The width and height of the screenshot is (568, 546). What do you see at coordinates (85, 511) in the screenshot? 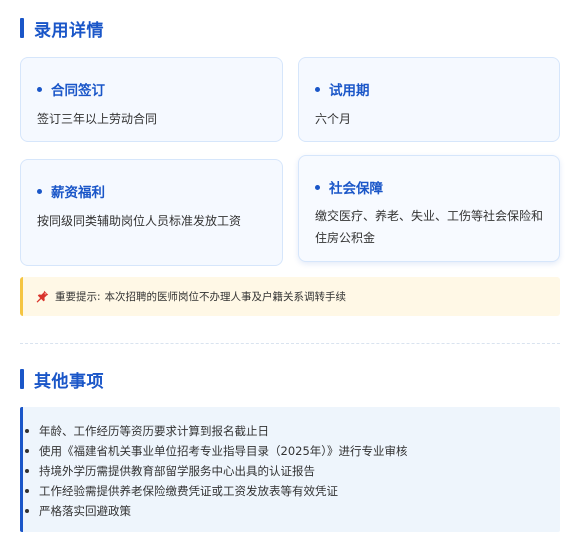
I see `list-item-text: 严格落实回避政策` at bounding box center [85, 511].